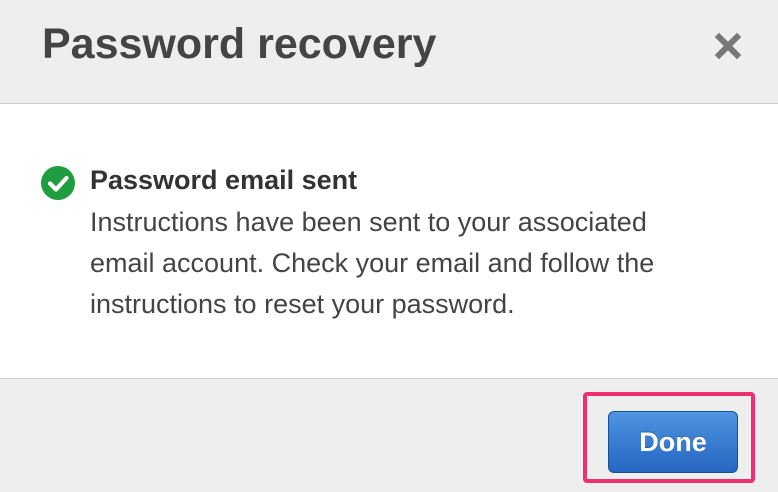 Image resolution: width=778 pixels, height=492 pixels. Describe the element at coordinates (239, 44) in the screenshot. I see `dialog-title: Password recovery` at that location.